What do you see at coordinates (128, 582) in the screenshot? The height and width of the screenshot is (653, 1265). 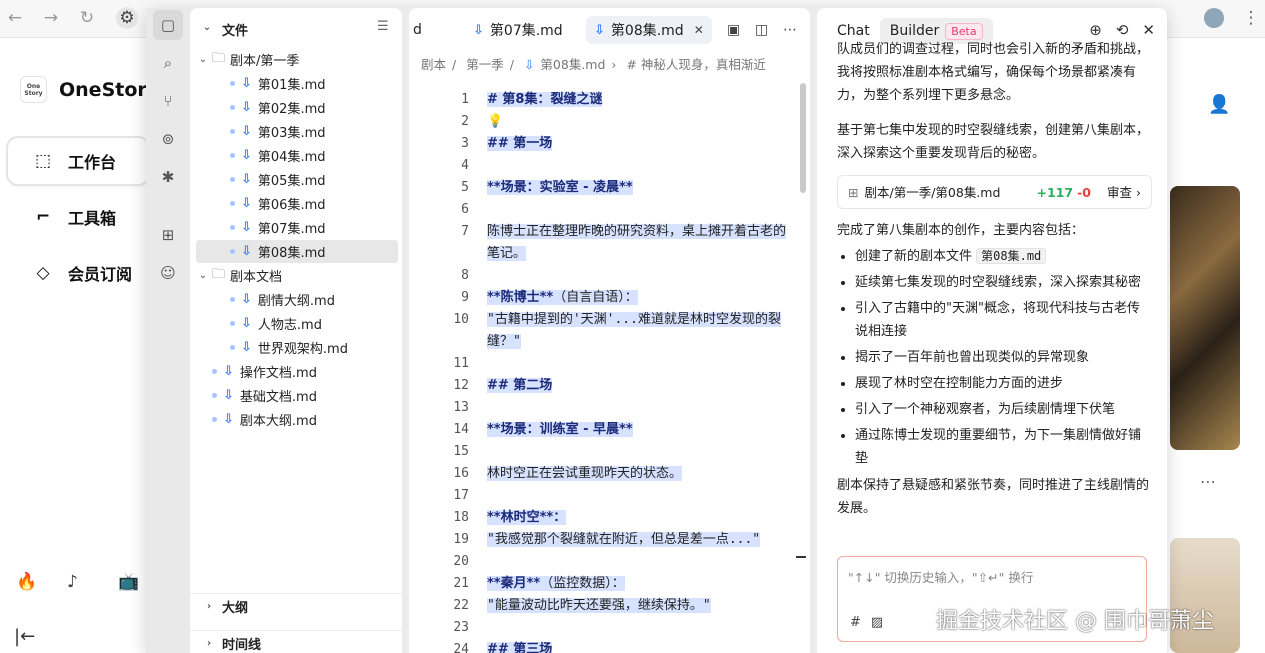 I see `bilibili-icon: 📺` at bounding box center [128, 582].